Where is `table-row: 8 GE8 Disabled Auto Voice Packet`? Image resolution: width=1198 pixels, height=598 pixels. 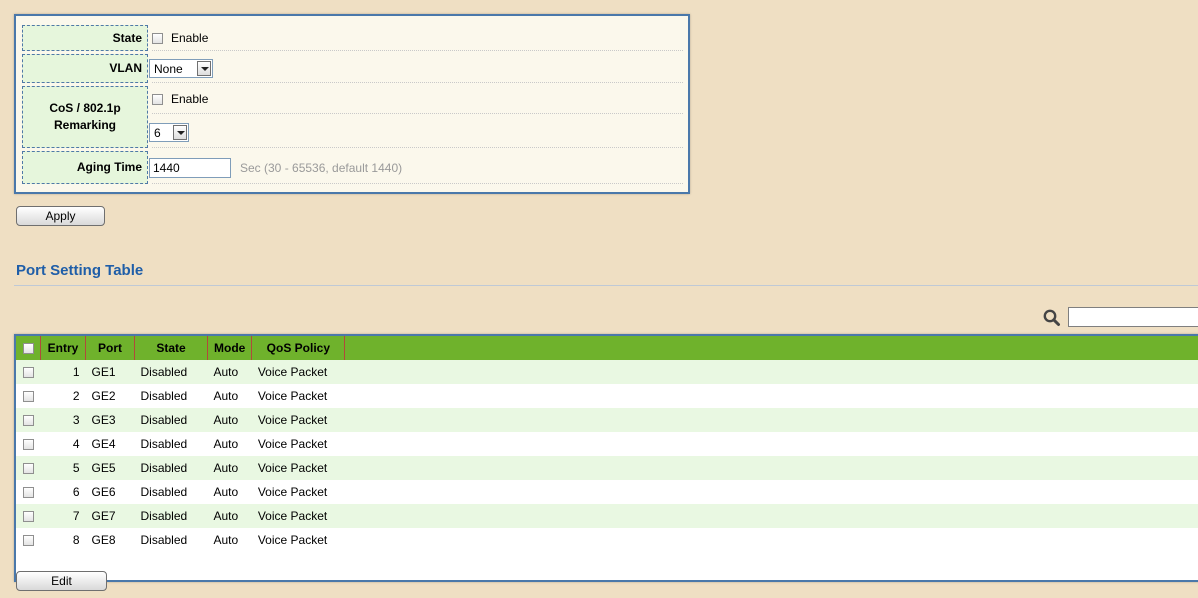
table-row: 8 GE8 Disabled Auto Voice Packet is located at coordinates (607, 540).